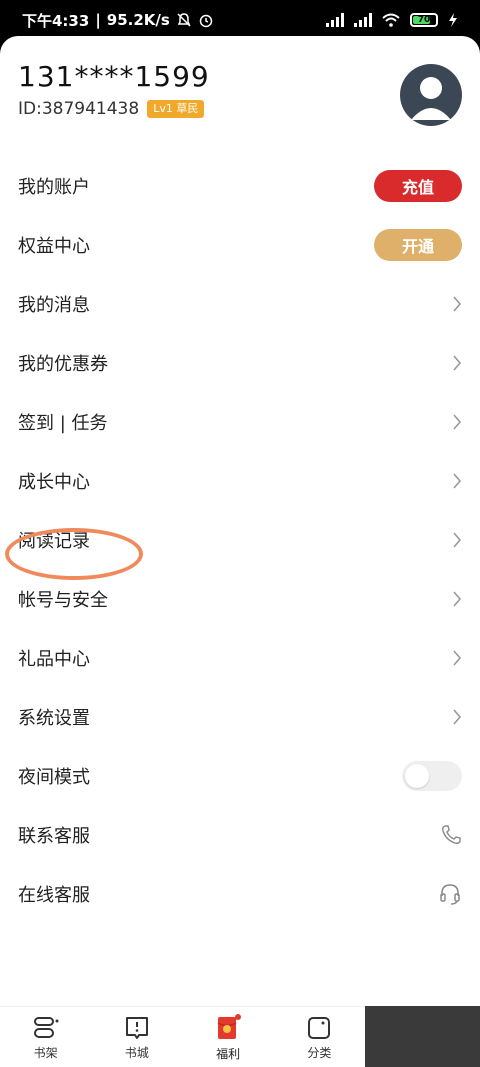 The height and width of the screenshot is (1067, 480). I want to click on menu-item-reading-history: 阅读记录, so click(240, 539).